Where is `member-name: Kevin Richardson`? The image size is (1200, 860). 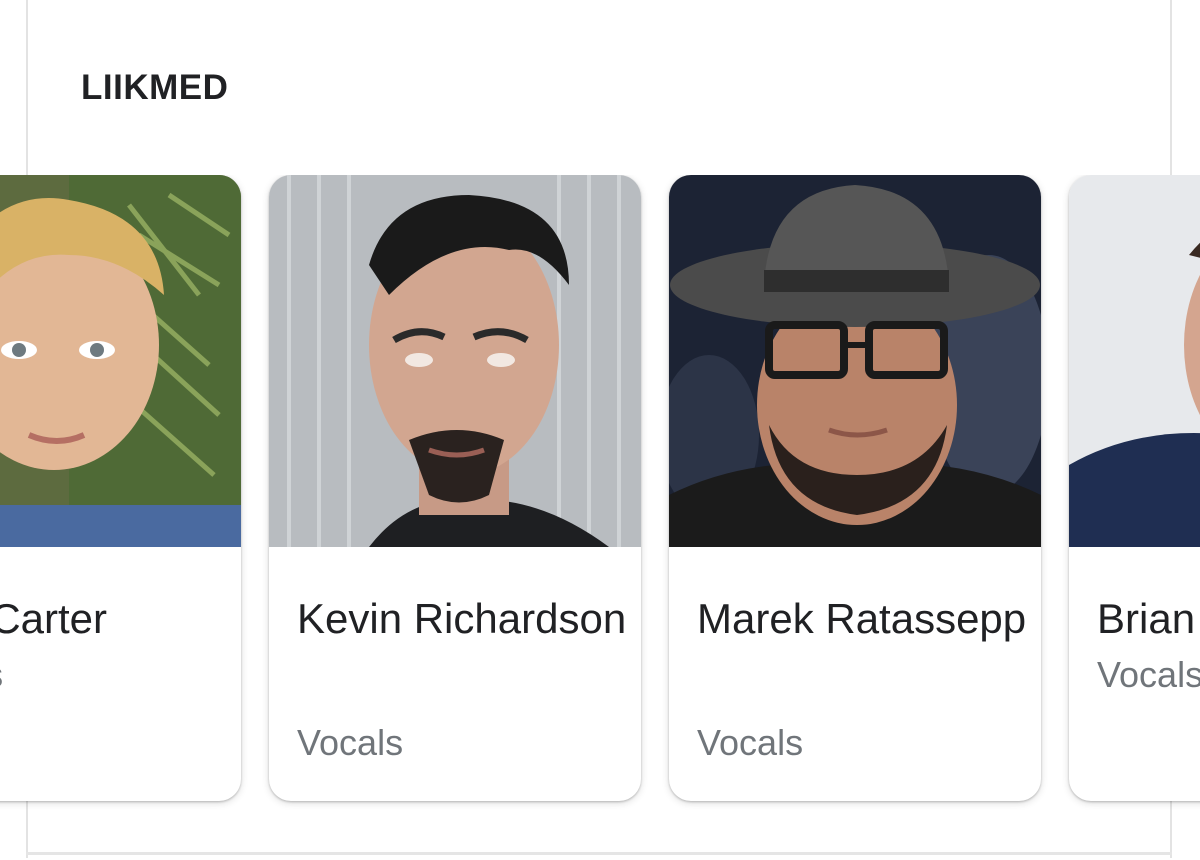 member-name: Kevin Richardson is located at coordinates (462, 618).